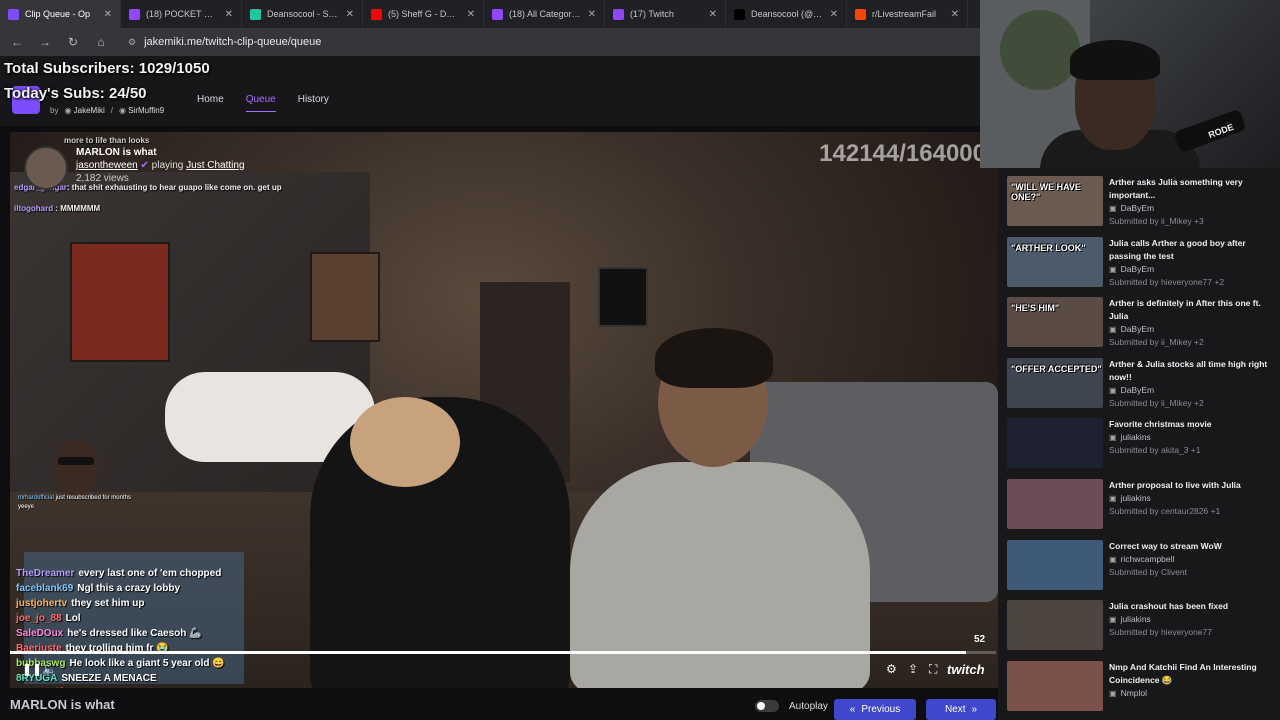 This screenshot has height=720, width=1280. Describe the element at coordinates (313, 103) in the screenshot. I see `nav-history: History` at that location.